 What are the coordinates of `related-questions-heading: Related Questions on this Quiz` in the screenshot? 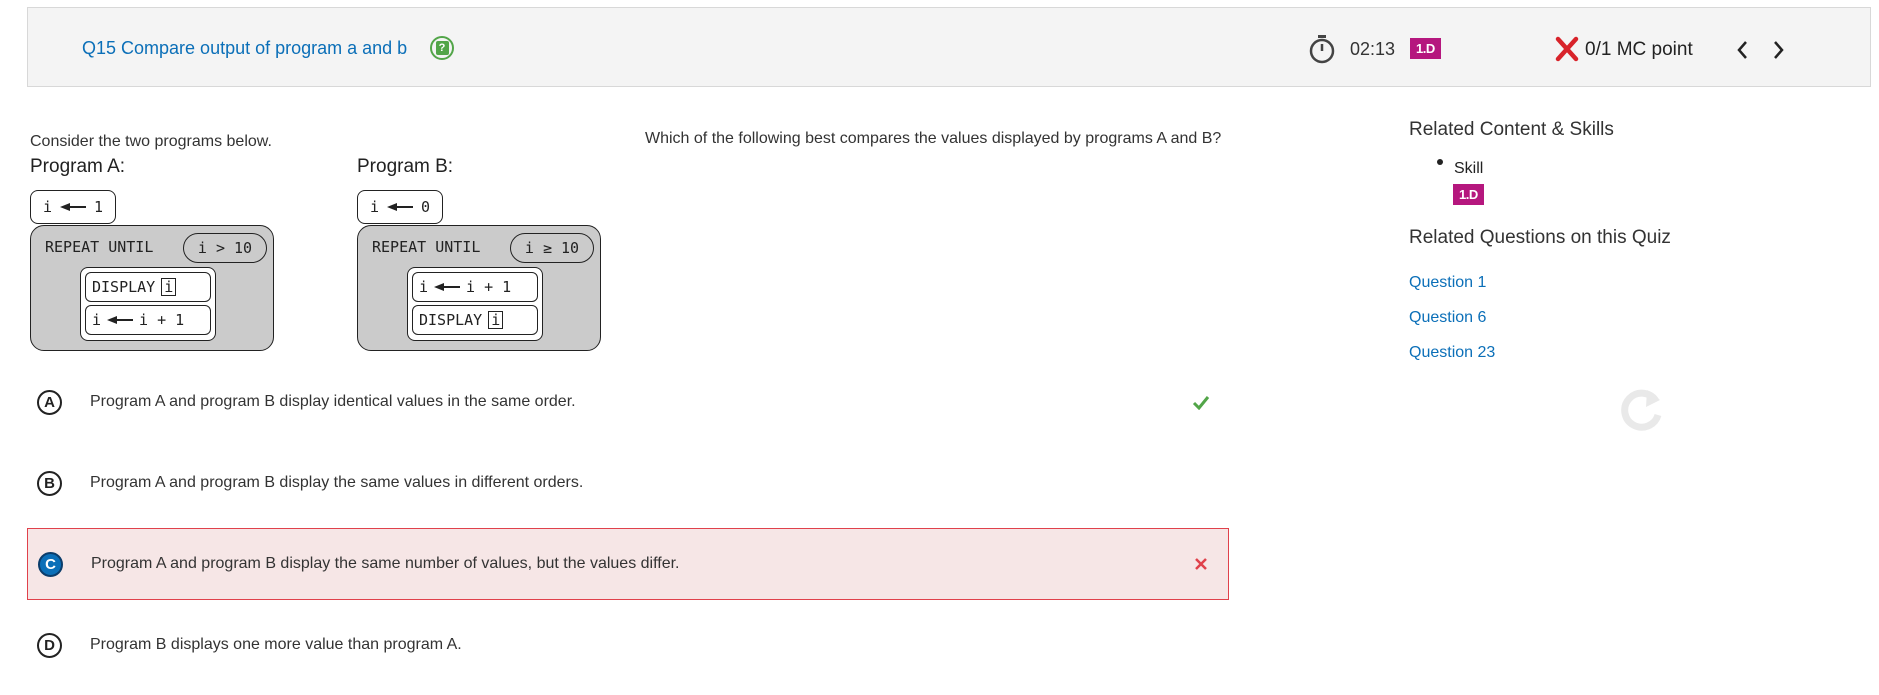 It's located at (1540, 237).